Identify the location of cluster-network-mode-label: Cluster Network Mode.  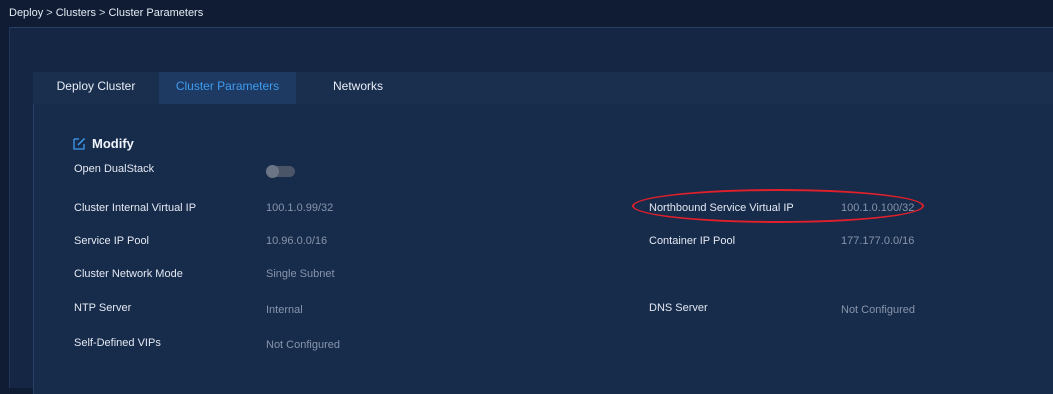
(128, 274).